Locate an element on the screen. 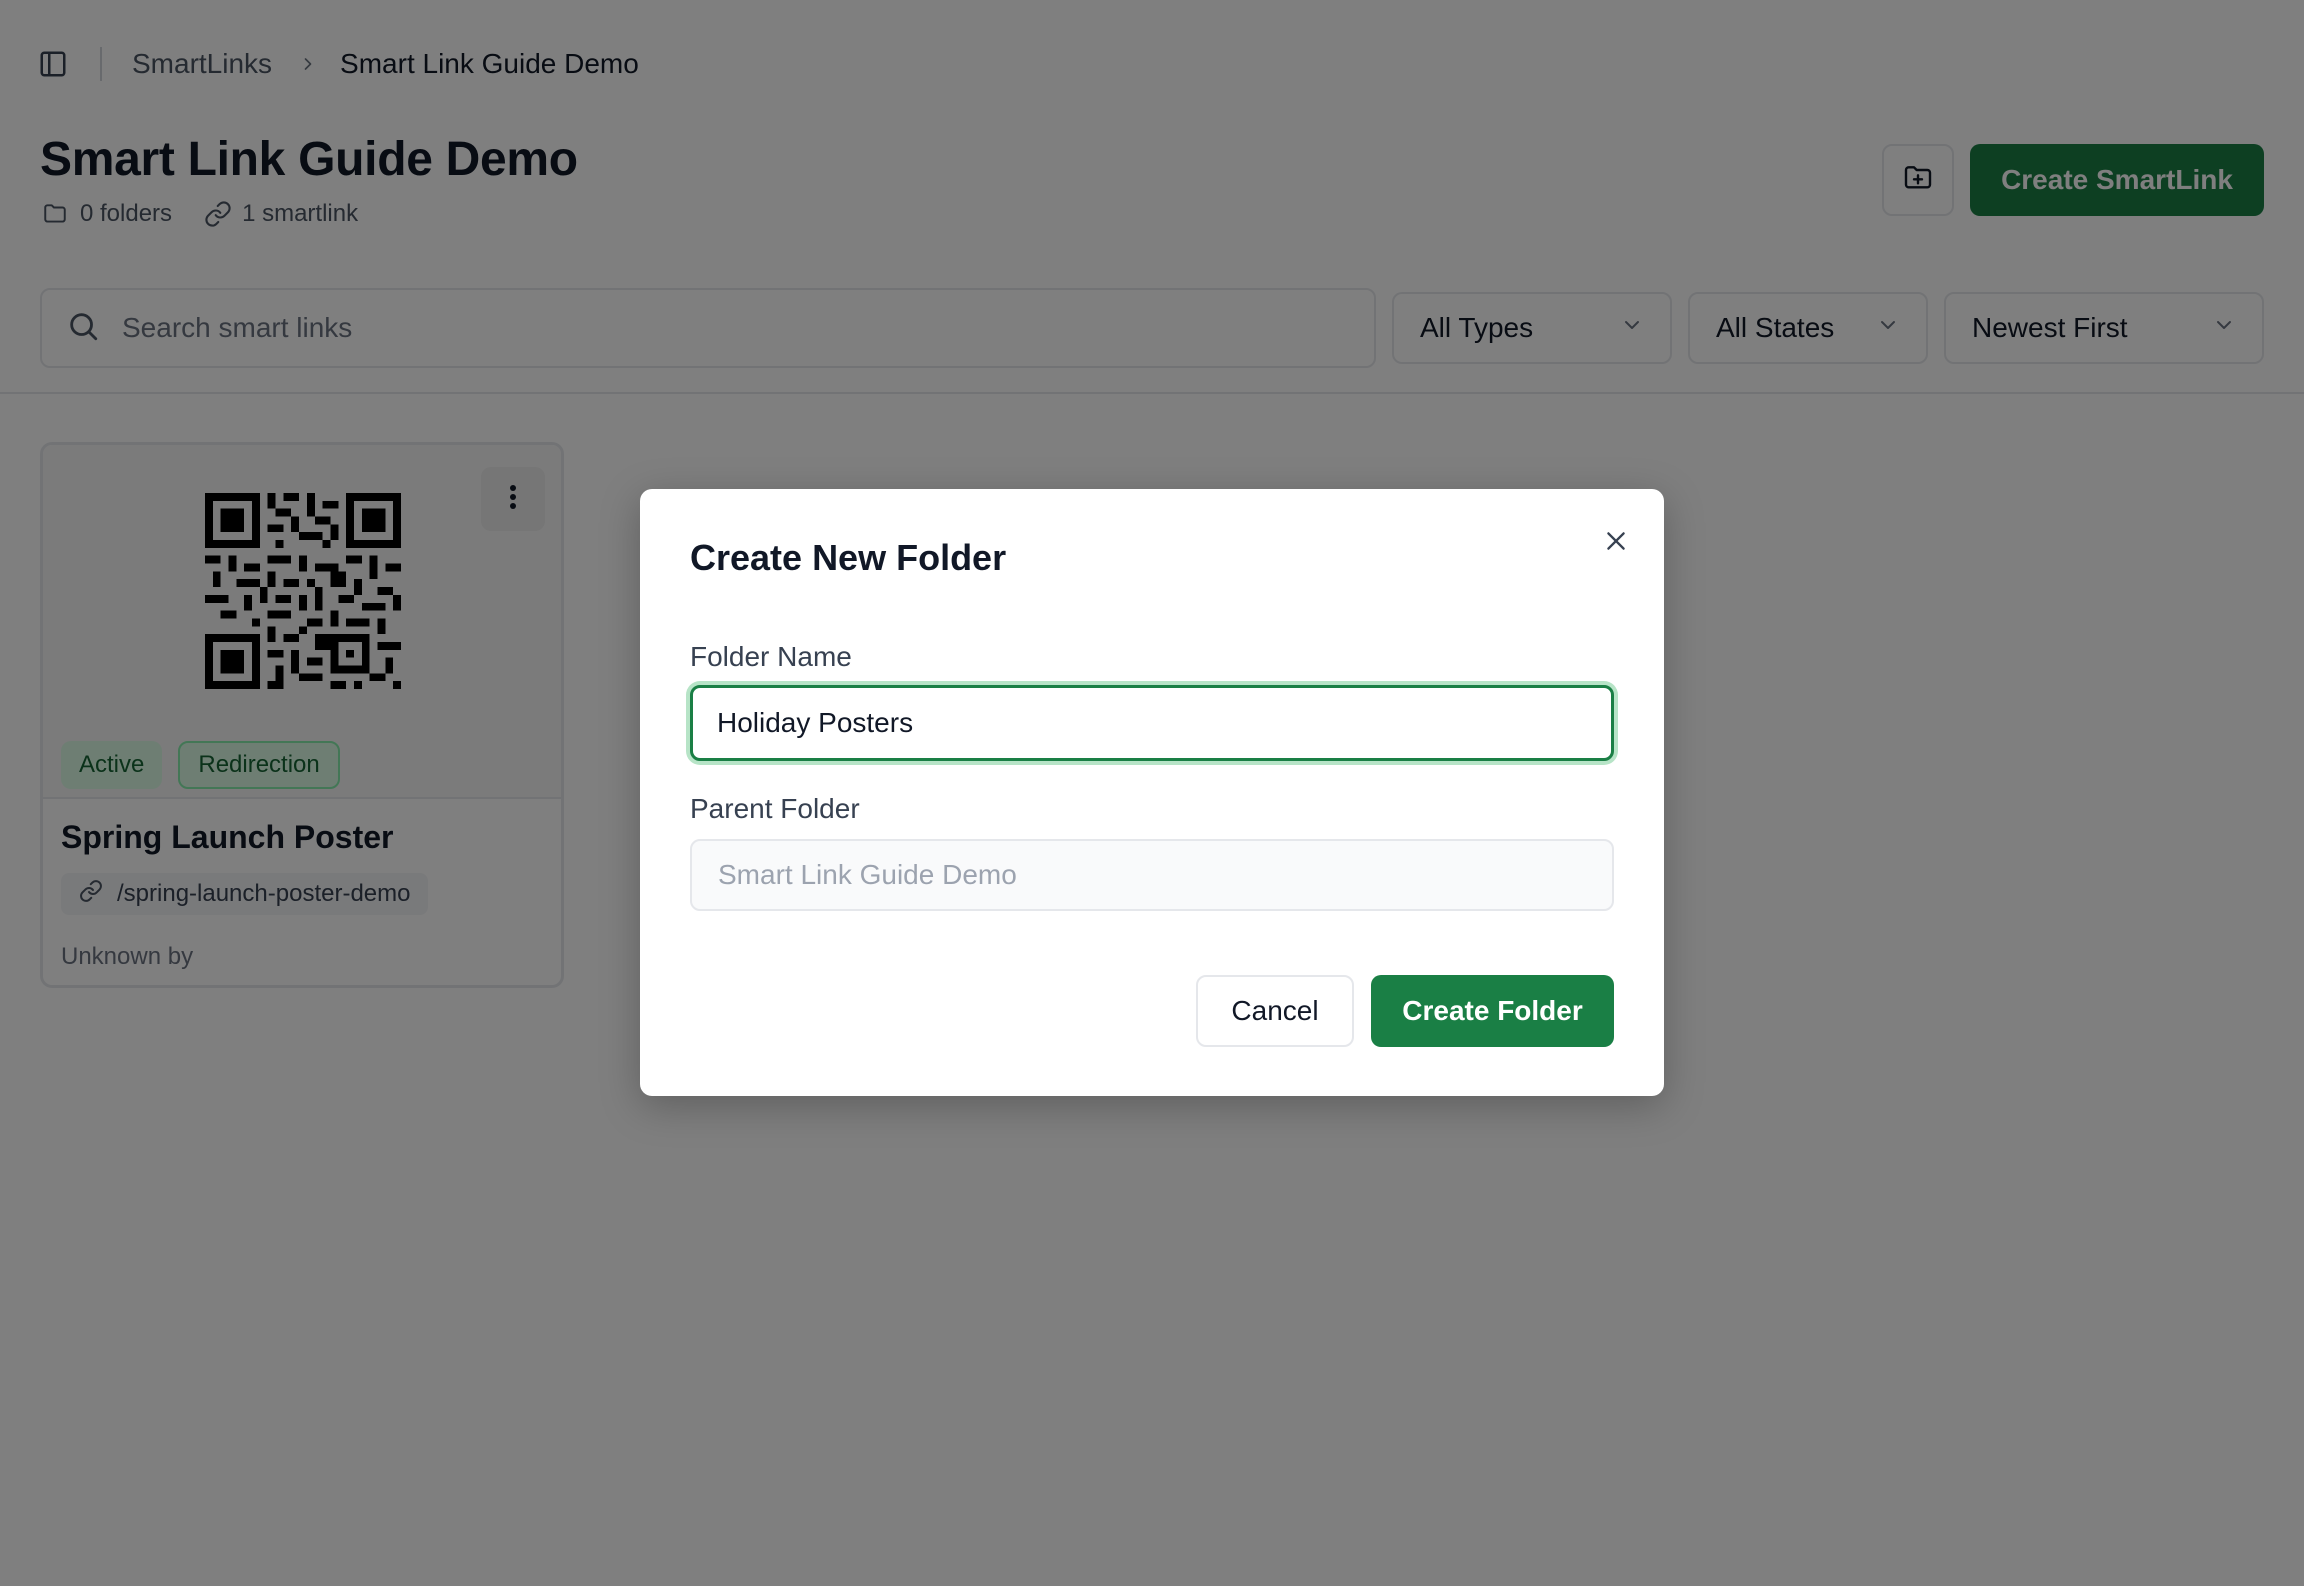 The height and width of the screenshot is (1586, 2304). parent-folder-field: Smart Link Guide Demo is located at coordinates (1152, 875).